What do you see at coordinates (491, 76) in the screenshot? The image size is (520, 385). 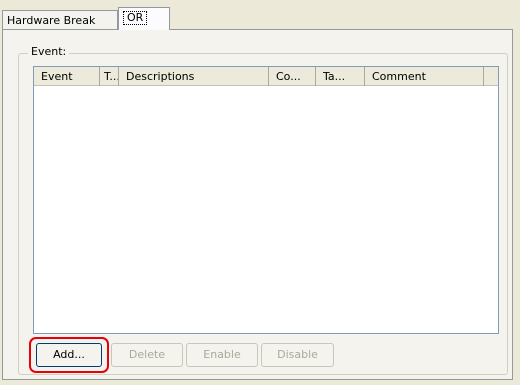 I see `column-header-filler` at bounding box center [491, 76].